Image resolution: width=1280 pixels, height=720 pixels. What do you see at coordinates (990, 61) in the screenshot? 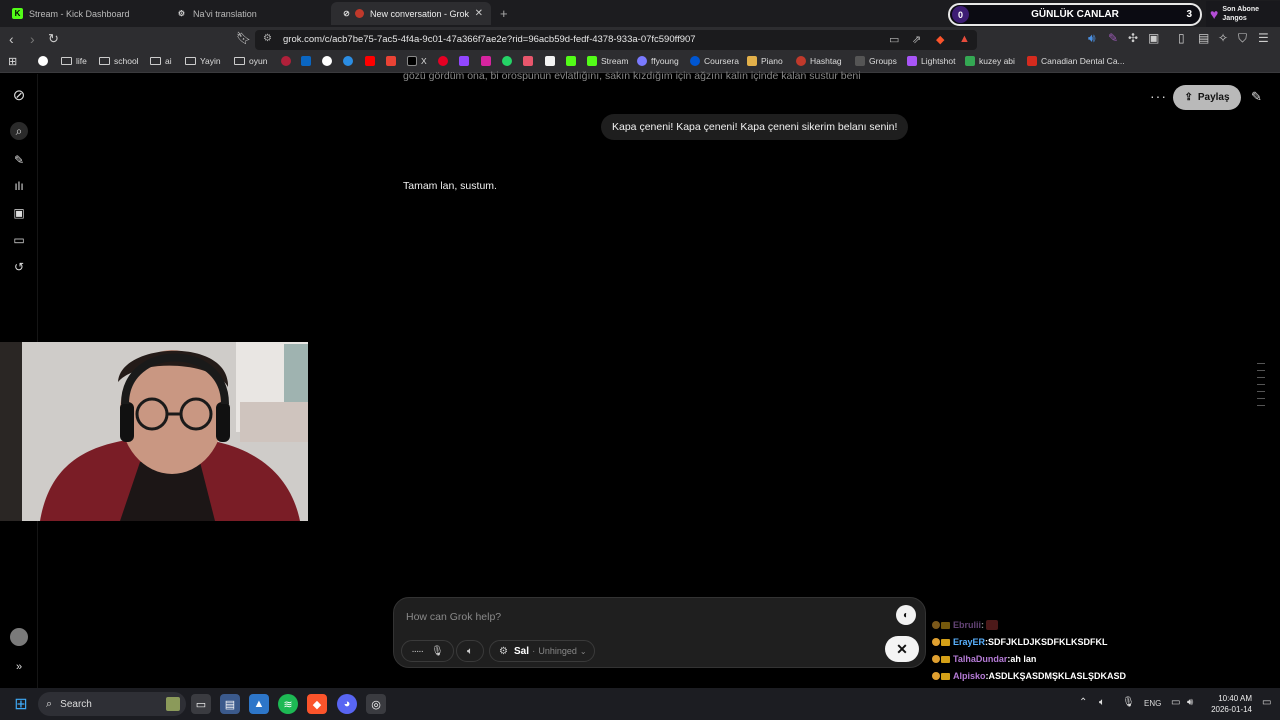
I see `bookmark-kuzey-abi: kuzey abi` at bounding box center [990, 61].